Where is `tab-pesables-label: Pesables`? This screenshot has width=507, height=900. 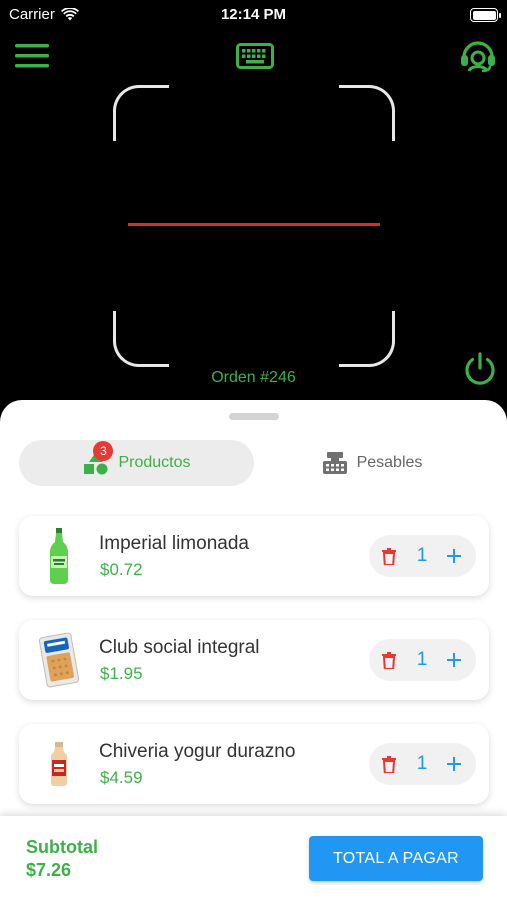 tab-pesables-label: Pesables is located at coordinates (389, 462).